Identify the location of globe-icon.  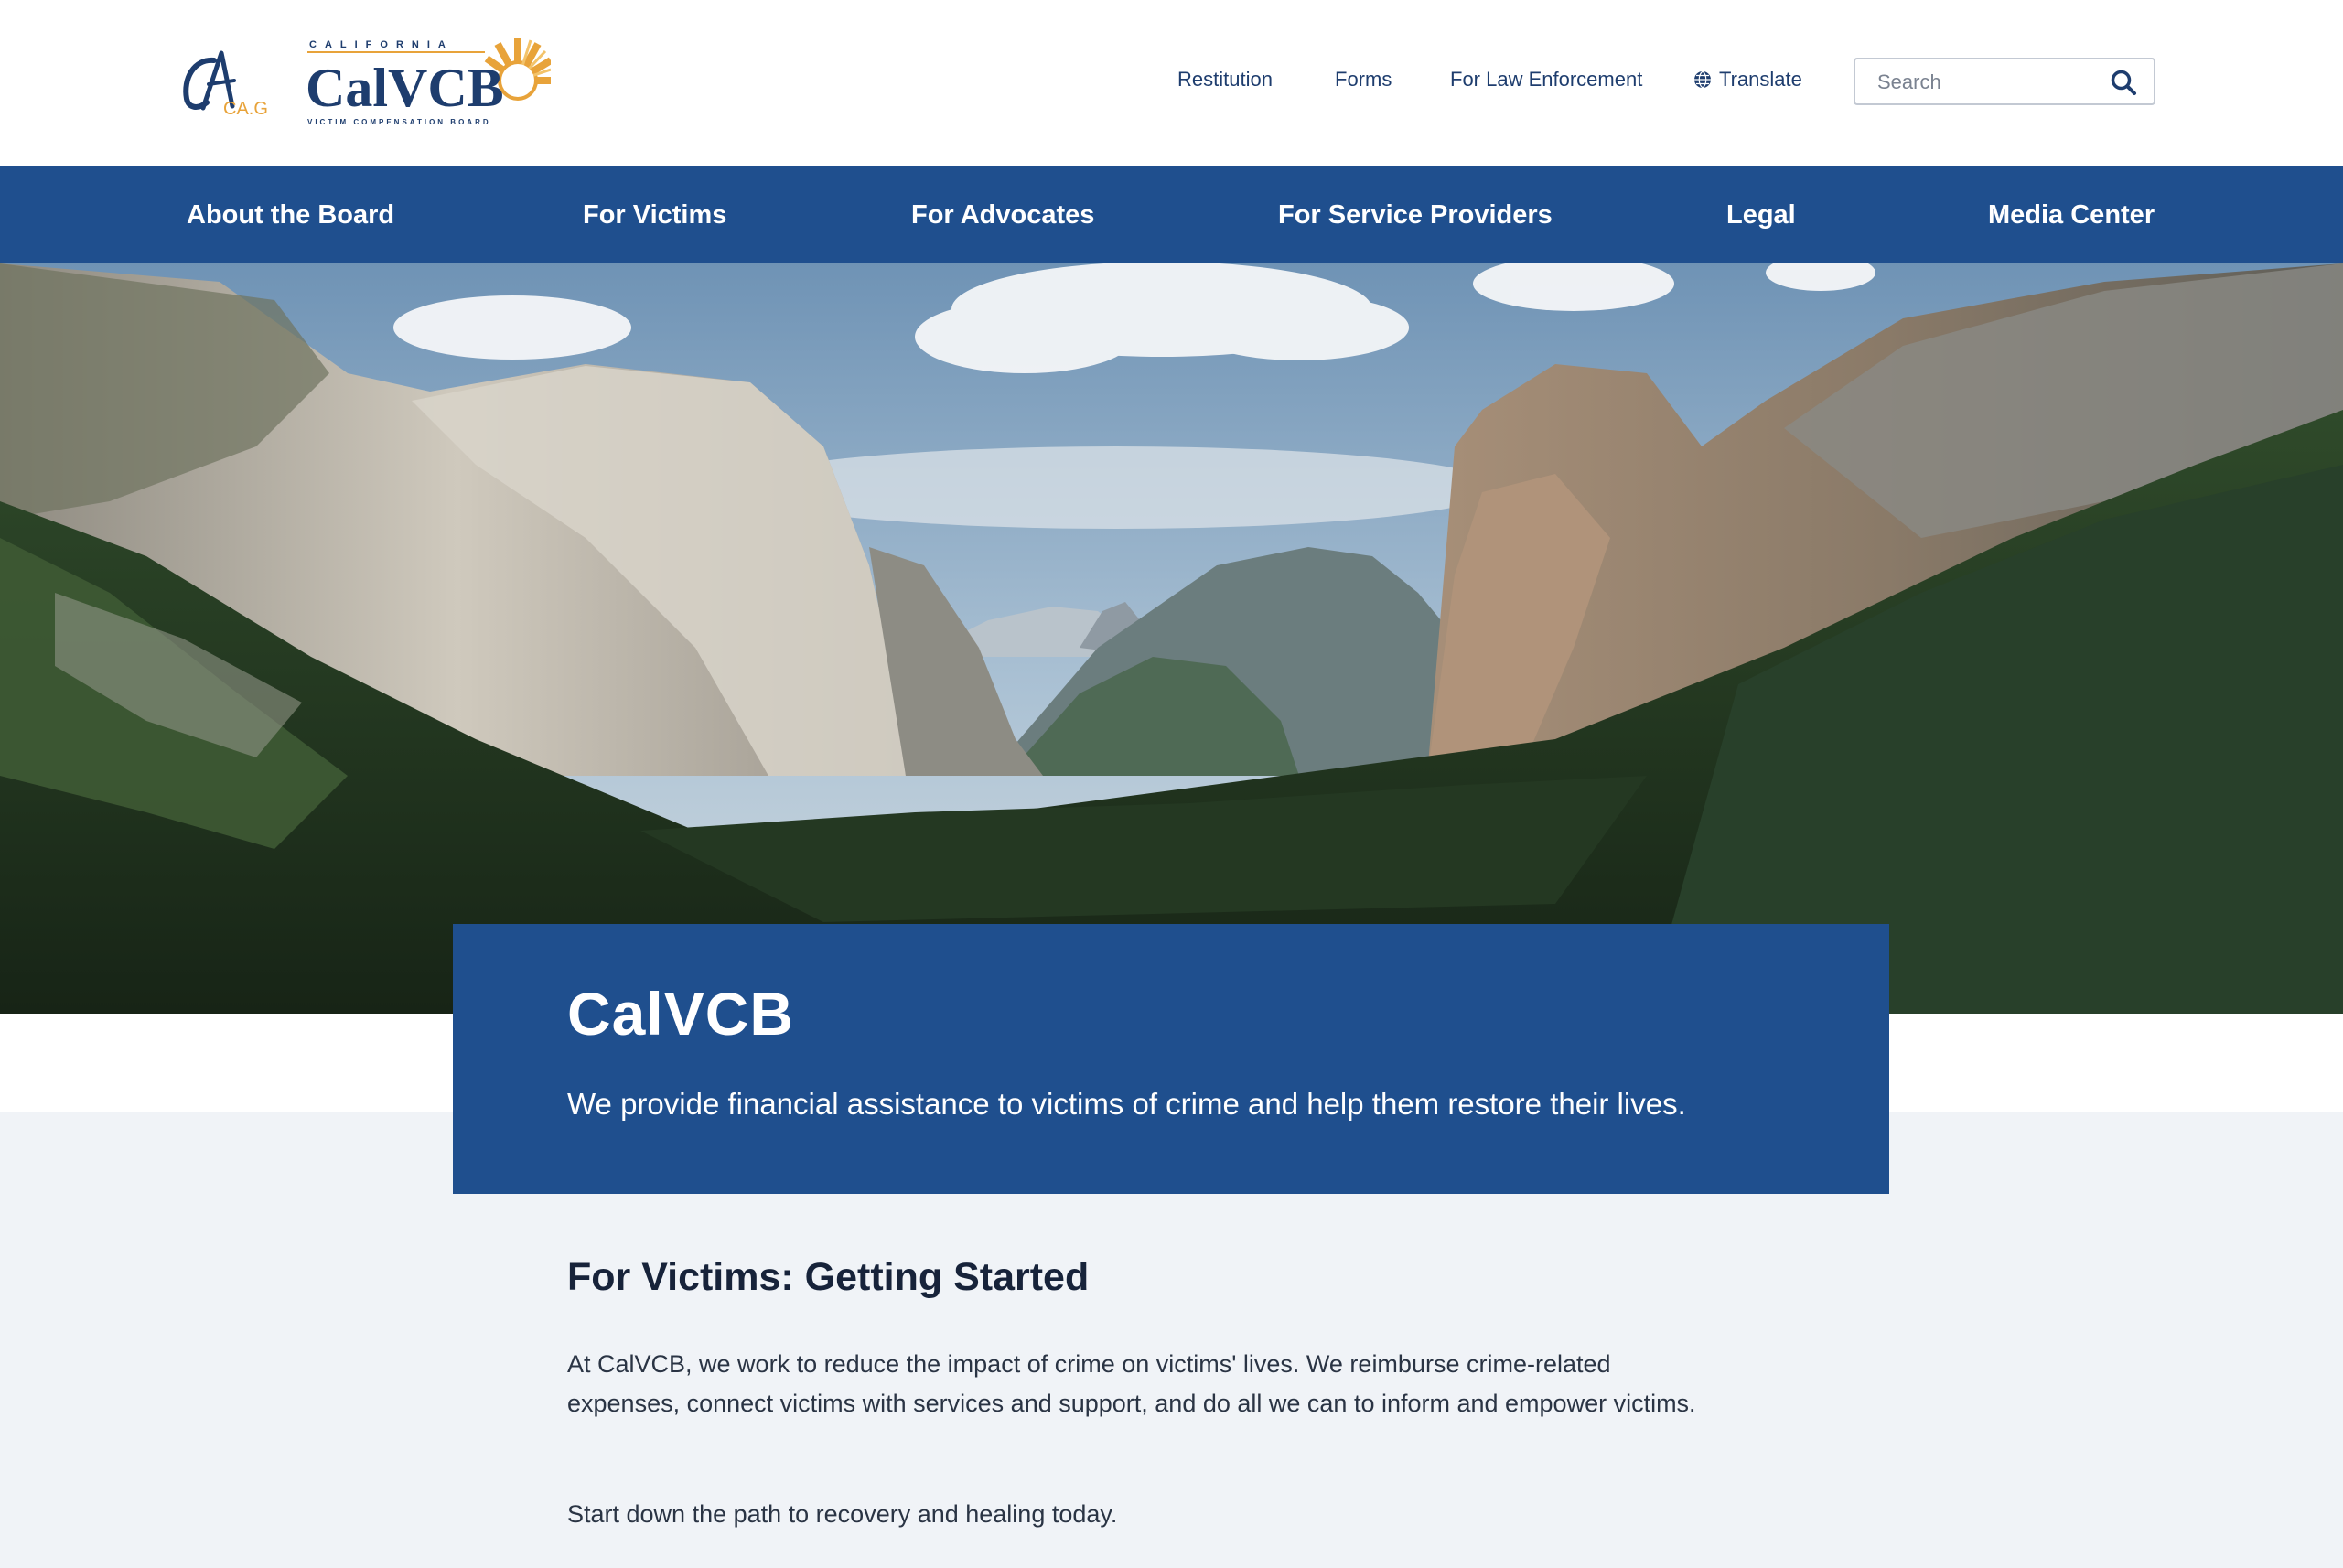
(1702, 79).